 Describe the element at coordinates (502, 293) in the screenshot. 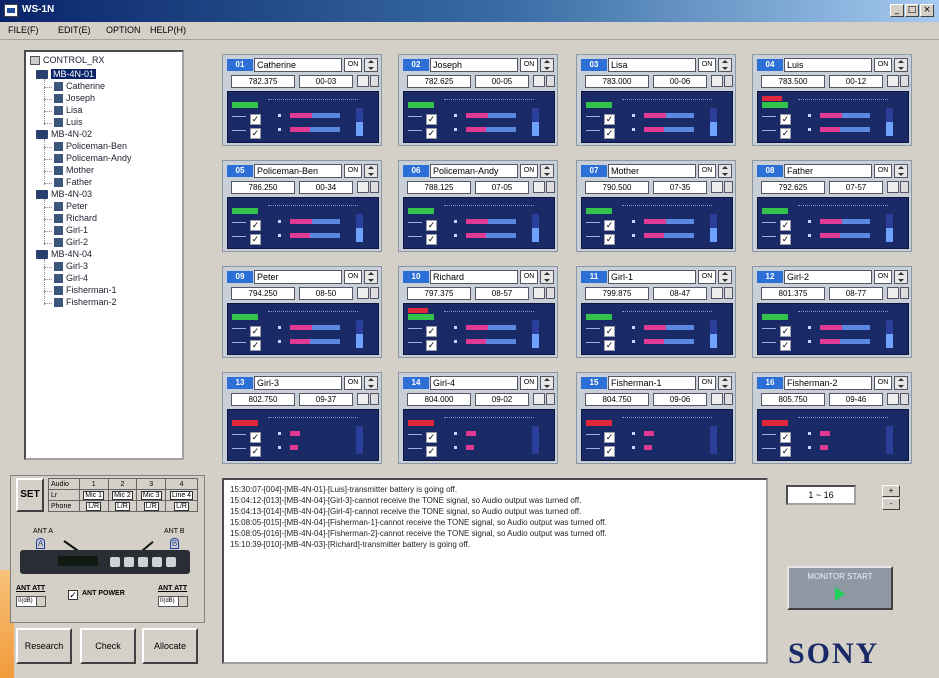

I see `group-channel-field: 08-57` at that location.